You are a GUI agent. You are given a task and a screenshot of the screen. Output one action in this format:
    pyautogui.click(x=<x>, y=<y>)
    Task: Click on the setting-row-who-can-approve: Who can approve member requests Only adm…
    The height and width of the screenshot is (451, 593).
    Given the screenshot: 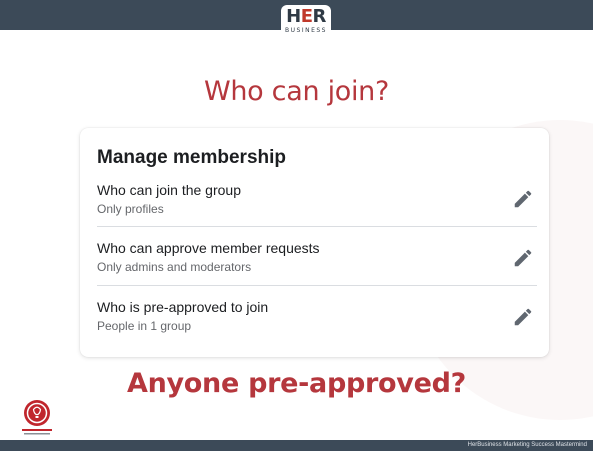 What is the action you would take?
    pyautogui.click(x=317, y=269)
    